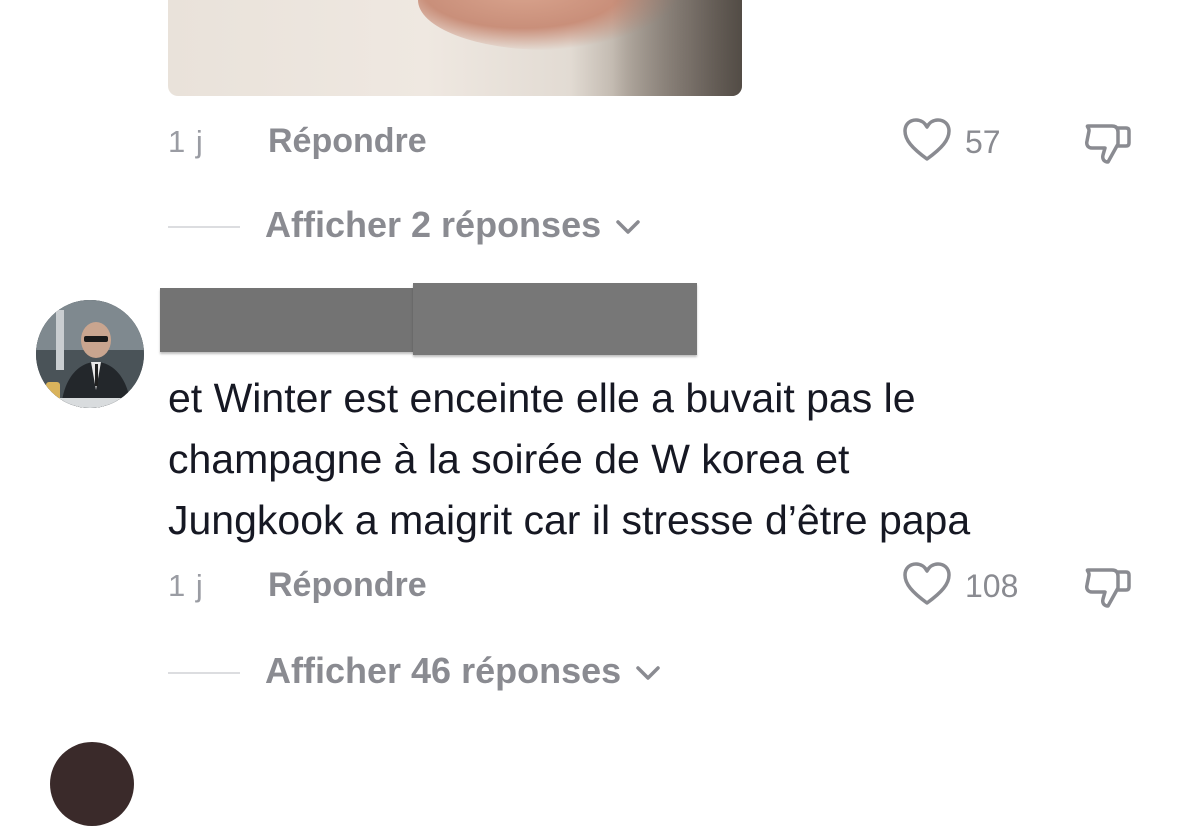 This screenshot has height=826, width=1178. I want to click on view-replies-label: Afficher 2 réponses, so click(433, 224).